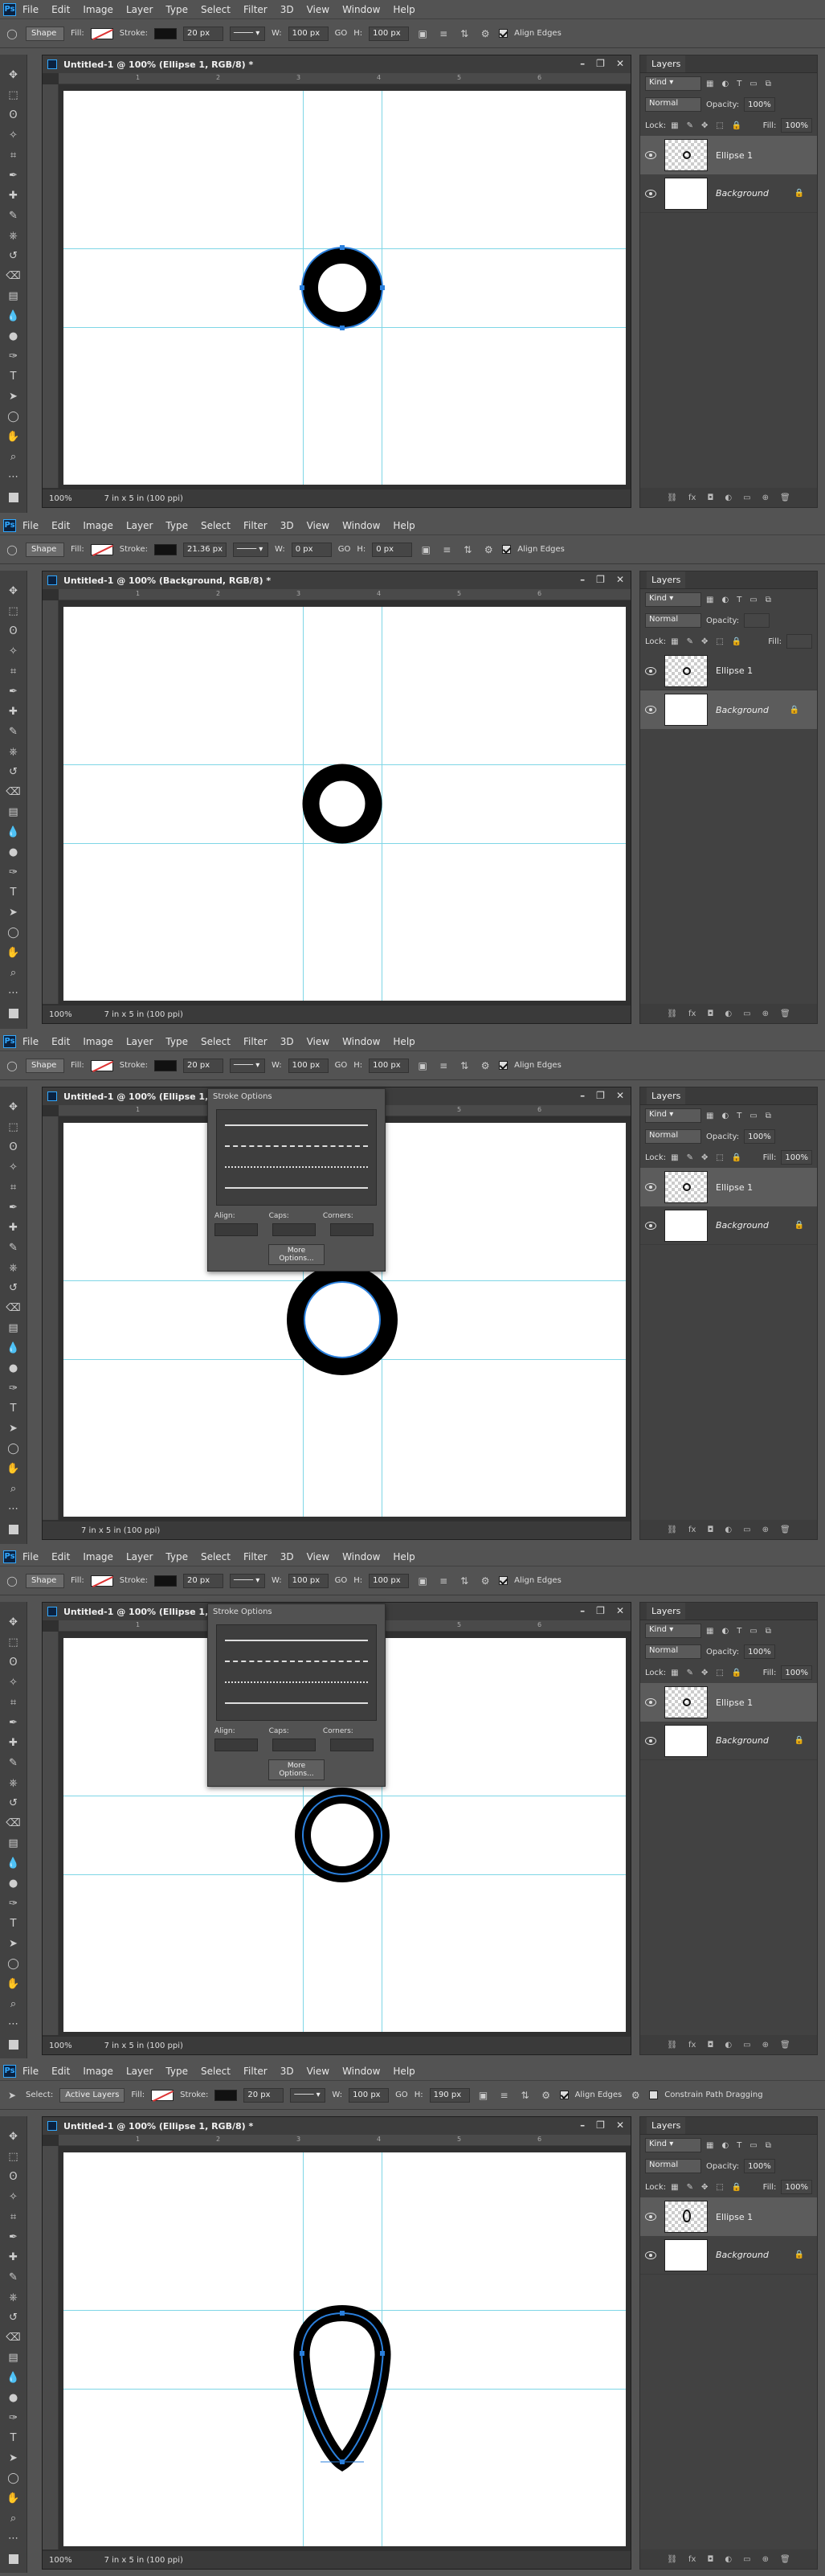 This screenshot has height=2576, width=825. I want to click on more-tools-icon: ⋯, so click(13, 1509).